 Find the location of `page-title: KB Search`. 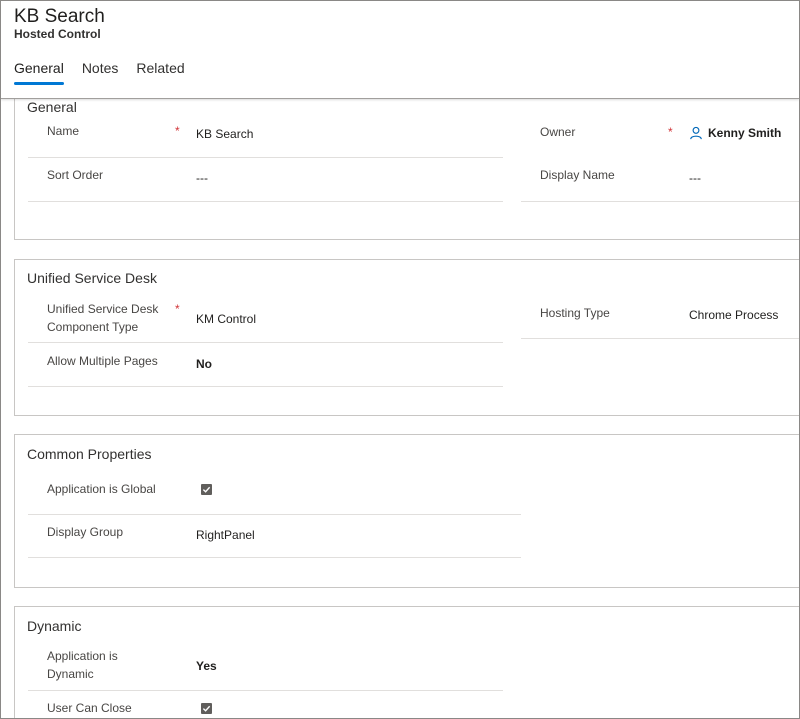

page-title: KB Search is located at coordinates (59, 16).